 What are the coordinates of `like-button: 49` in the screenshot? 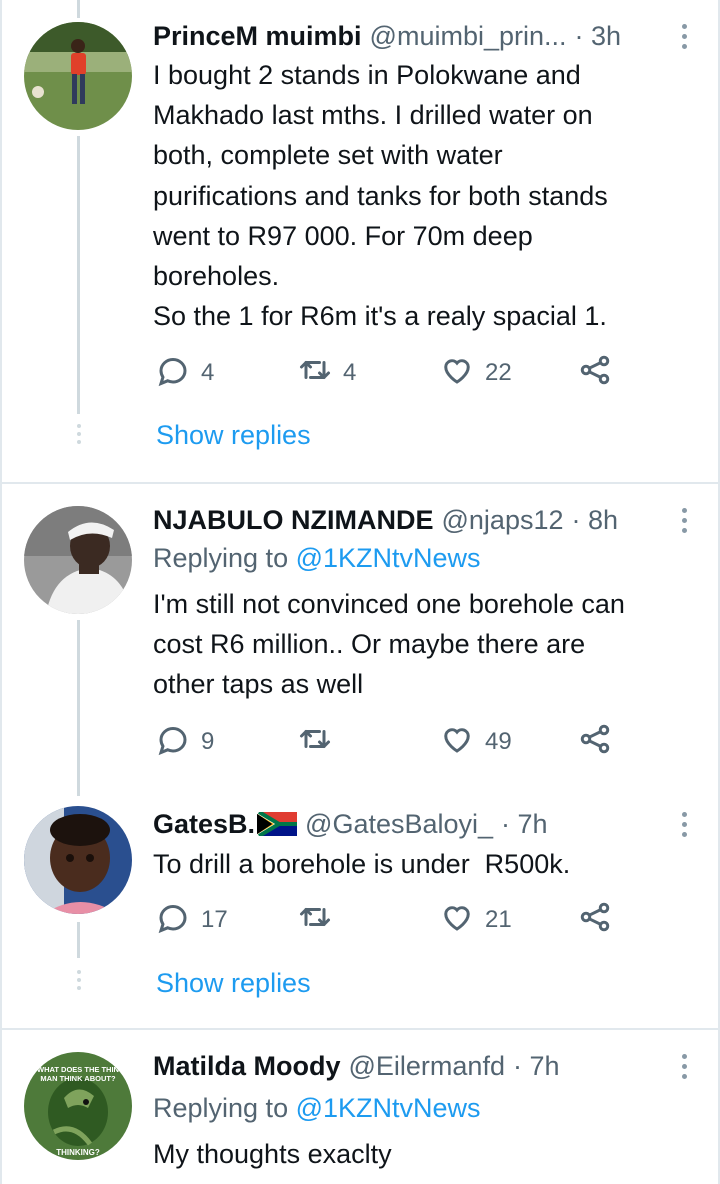 It's located at (475, 742).